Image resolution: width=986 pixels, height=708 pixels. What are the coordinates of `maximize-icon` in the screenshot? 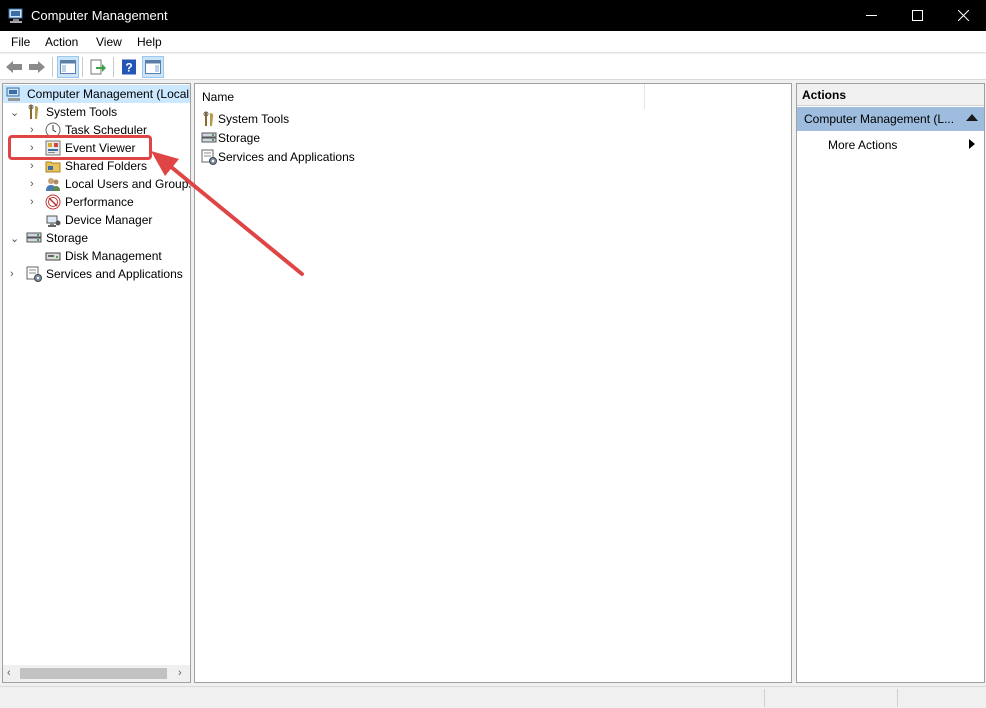 It's located at (917, 15).